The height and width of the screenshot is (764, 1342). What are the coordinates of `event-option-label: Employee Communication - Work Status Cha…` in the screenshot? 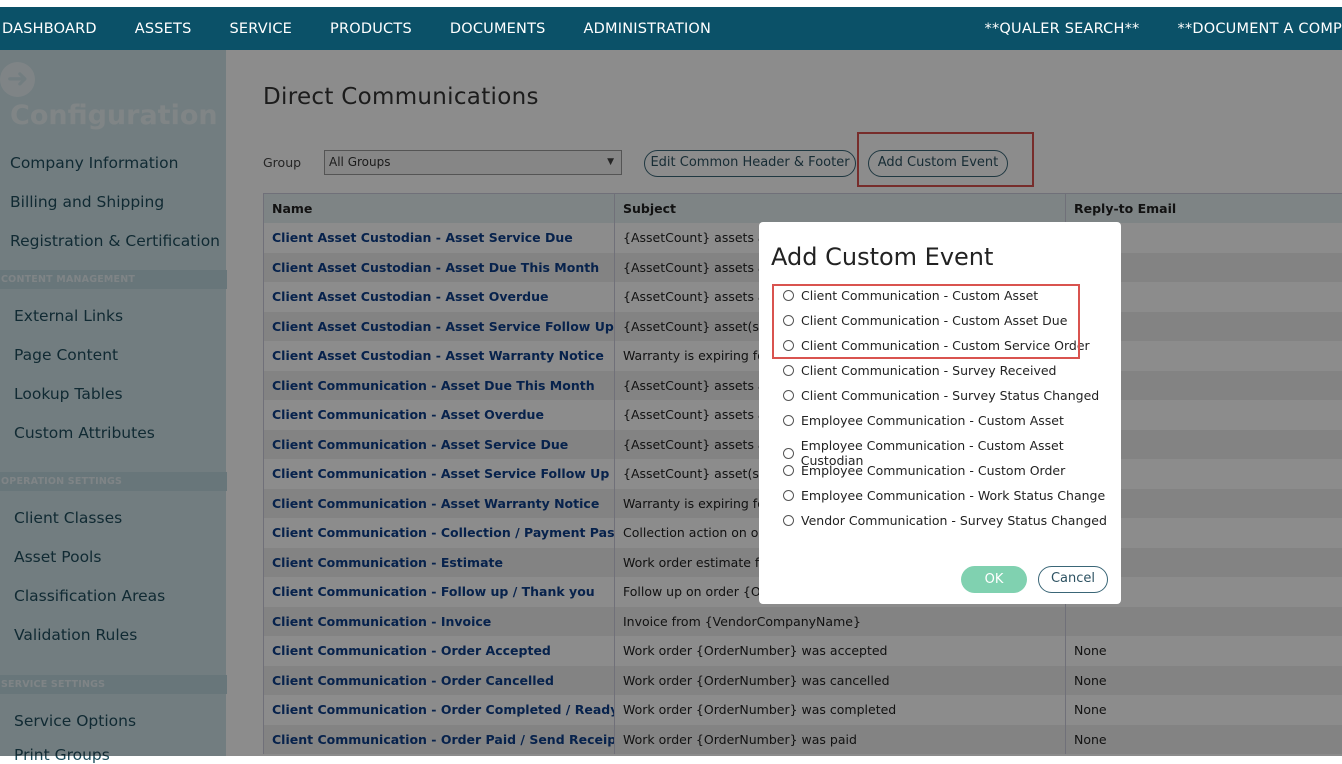 It's located at (953, 495).